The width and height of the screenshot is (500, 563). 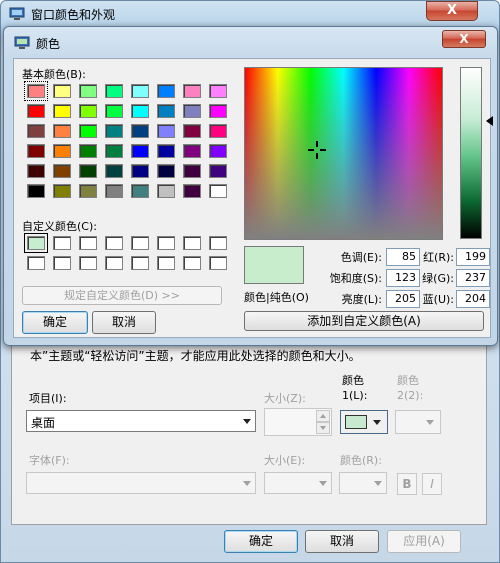 I want to click on dialog-cancel-button: 取消, so click(x=124, y=322).